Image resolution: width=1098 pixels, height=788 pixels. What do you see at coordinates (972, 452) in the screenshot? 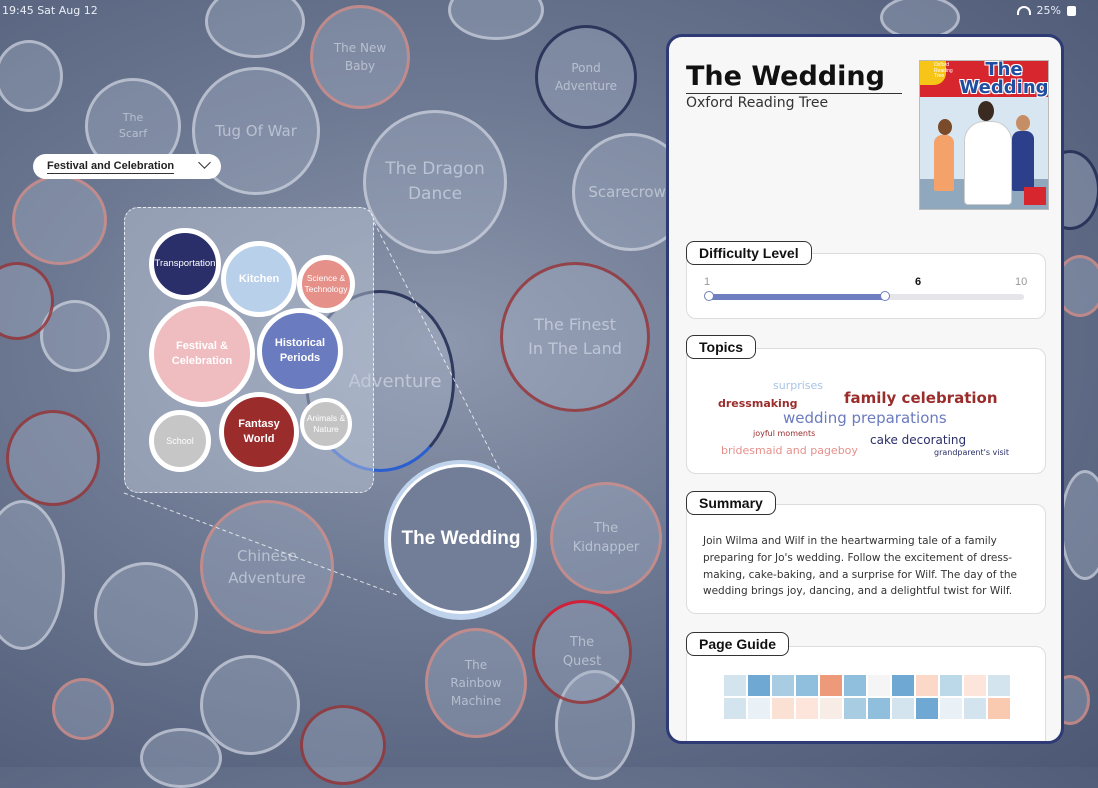
I see `topic-word: grandparent's visit` at bounding box center [972, 452].